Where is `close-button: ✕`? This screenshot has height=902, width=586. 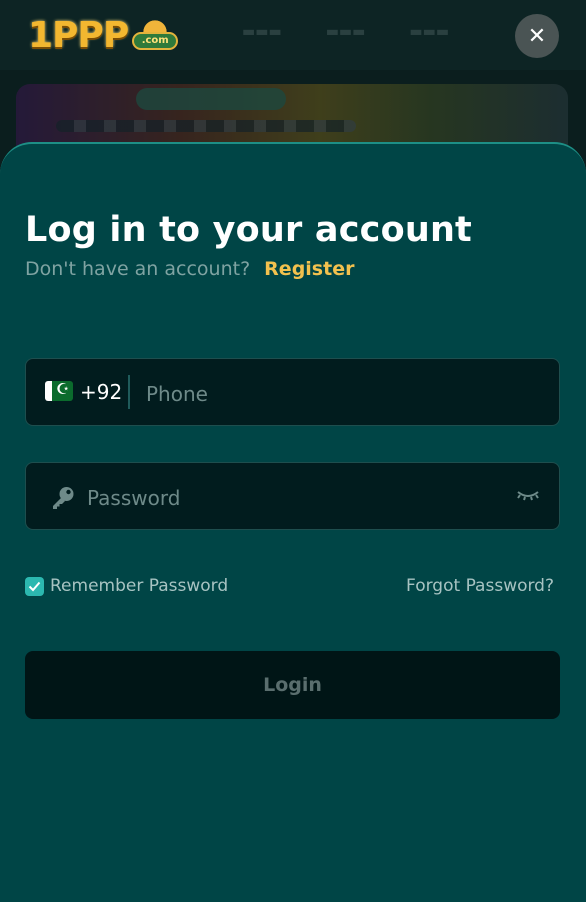
close-button: ✕ is located at coordinates (537, 36).